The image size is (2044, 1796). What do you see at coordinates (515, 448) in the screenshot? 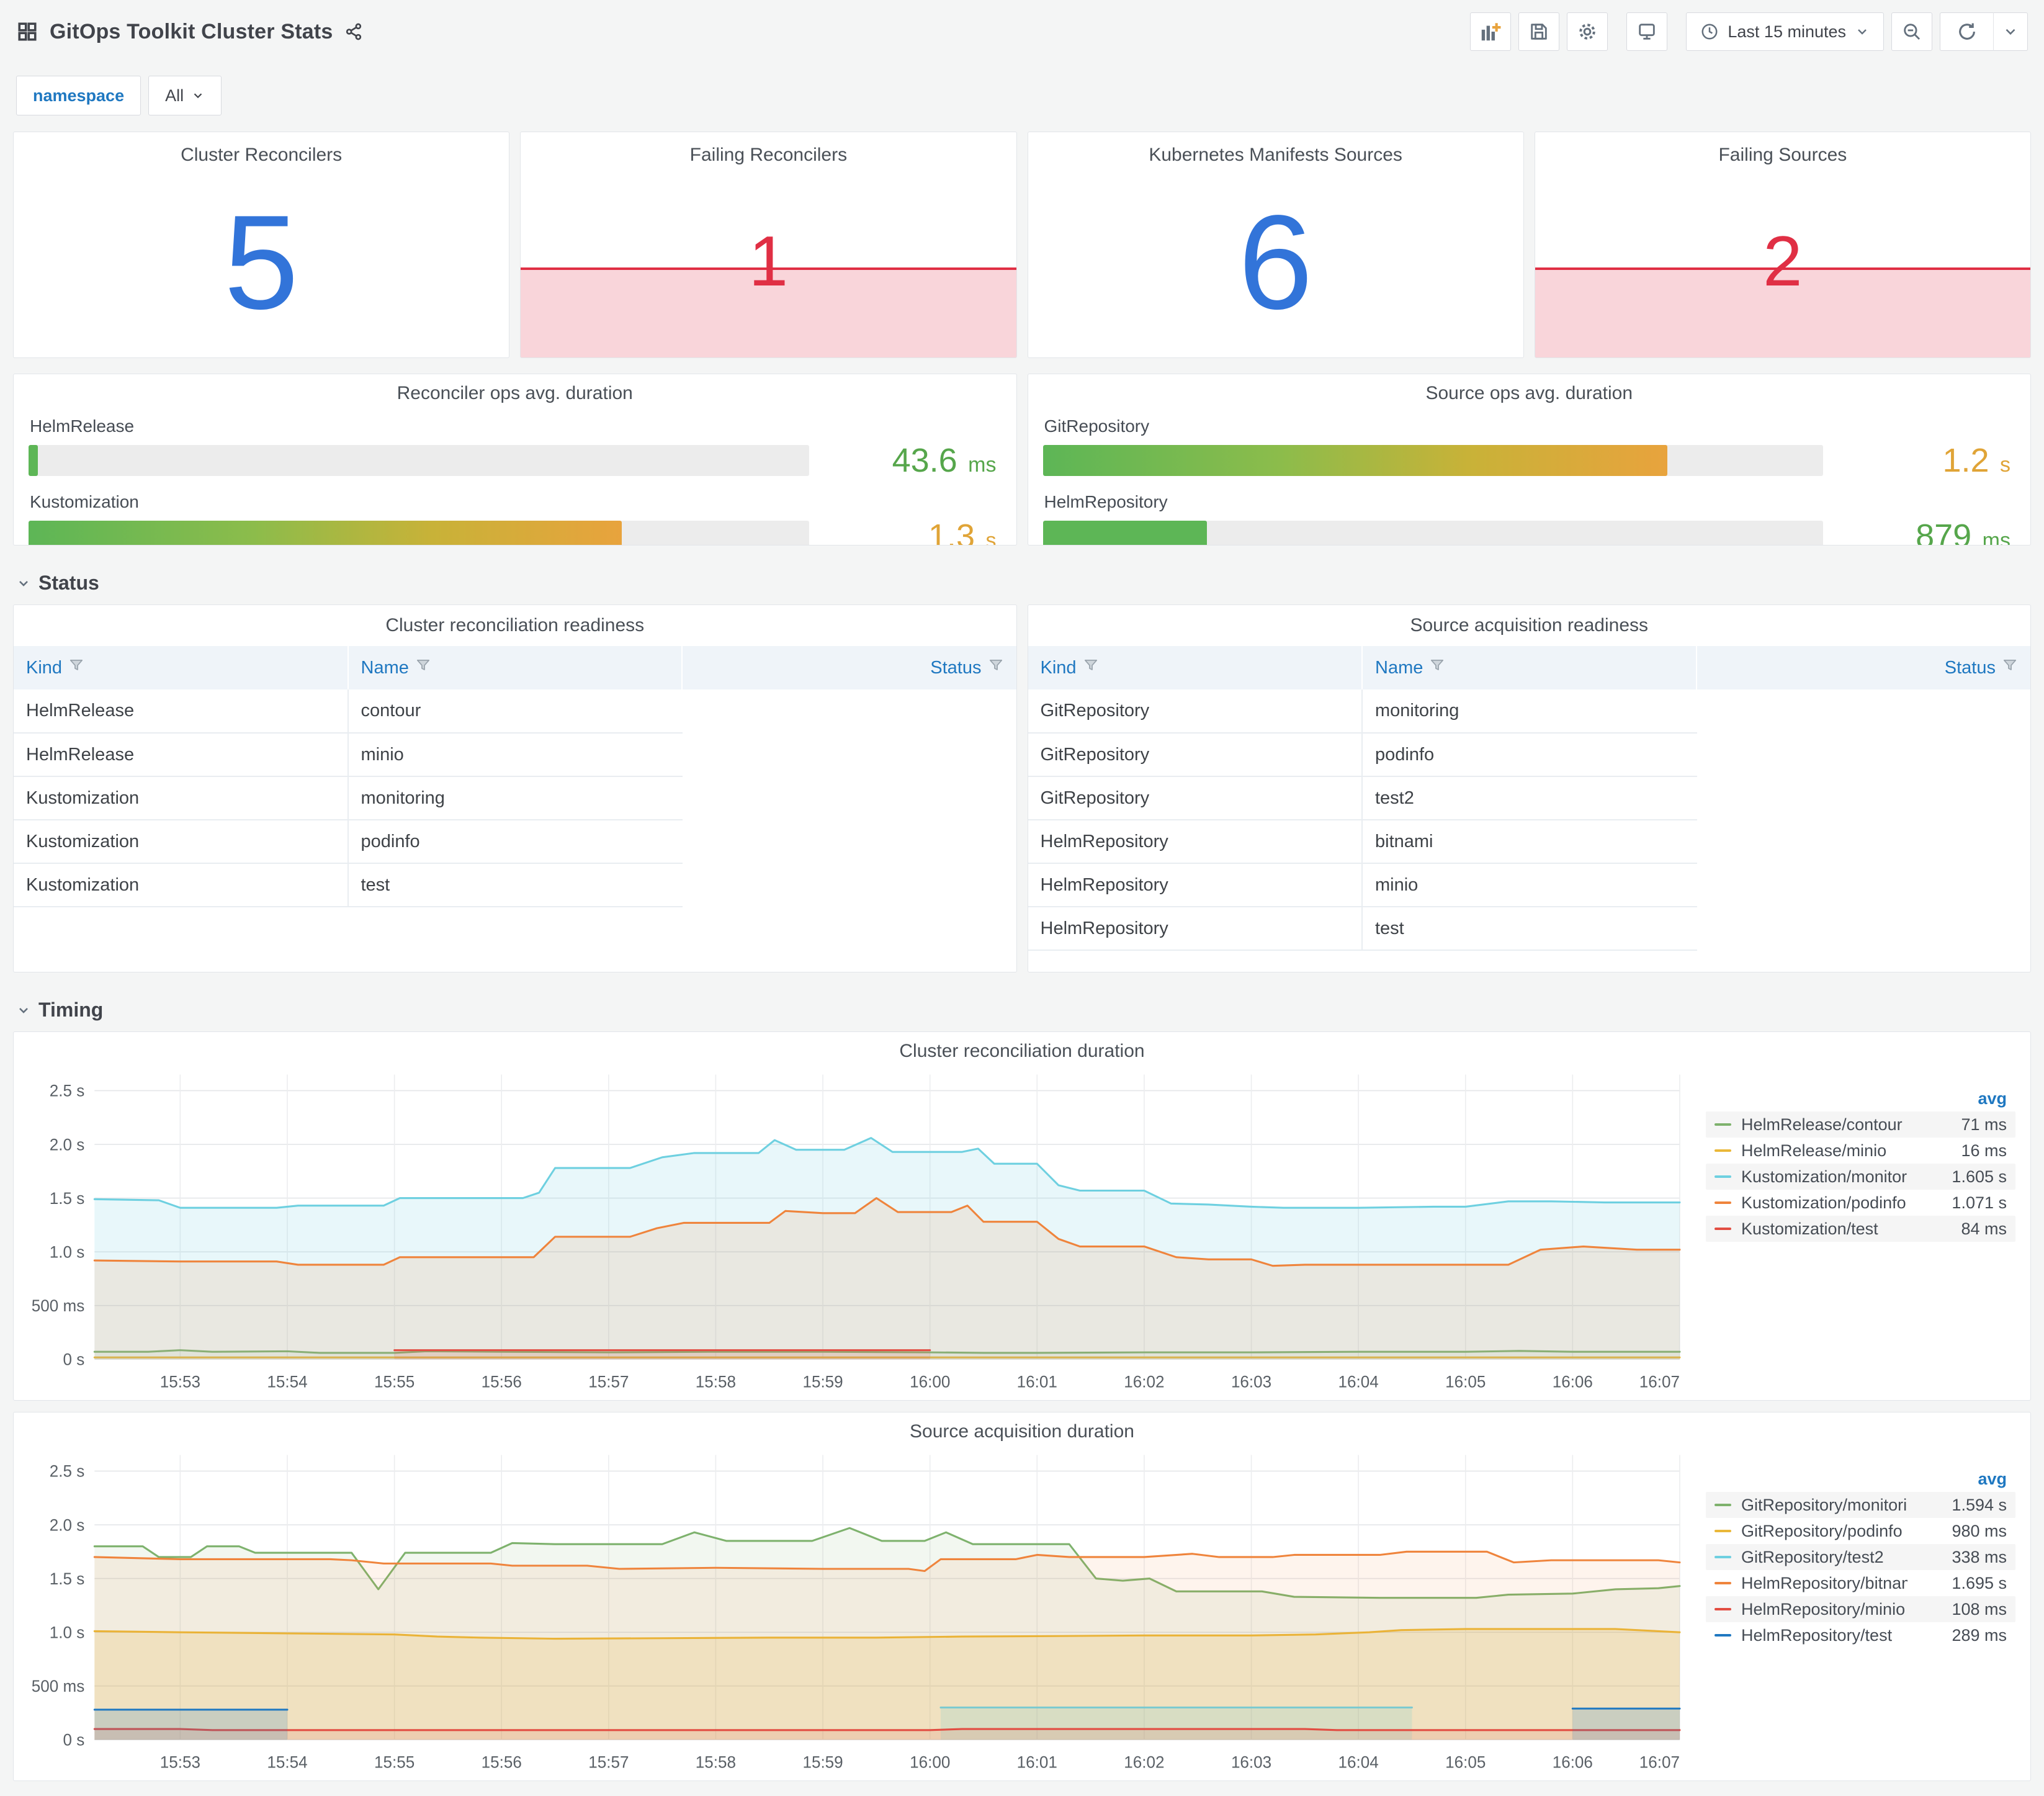
I see `gauge-row: HelmRelease 43.6 ms` at bounding box center [515, 448].